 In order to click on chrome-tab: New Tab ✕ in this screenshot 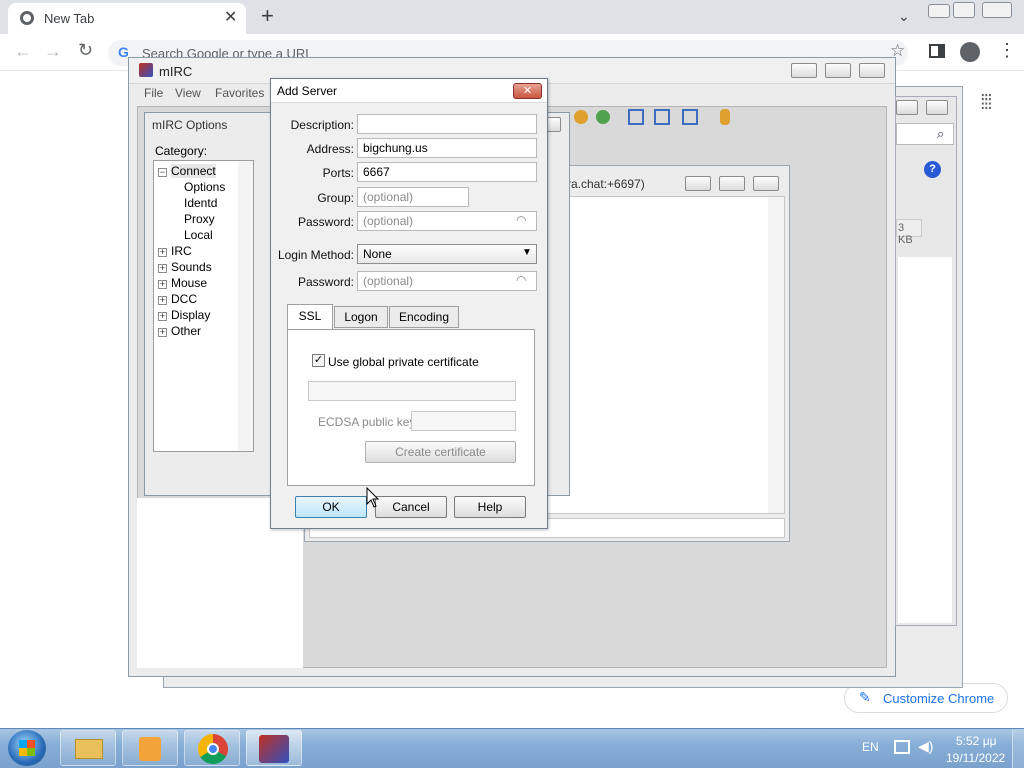, I will do `click(127, 18)`.